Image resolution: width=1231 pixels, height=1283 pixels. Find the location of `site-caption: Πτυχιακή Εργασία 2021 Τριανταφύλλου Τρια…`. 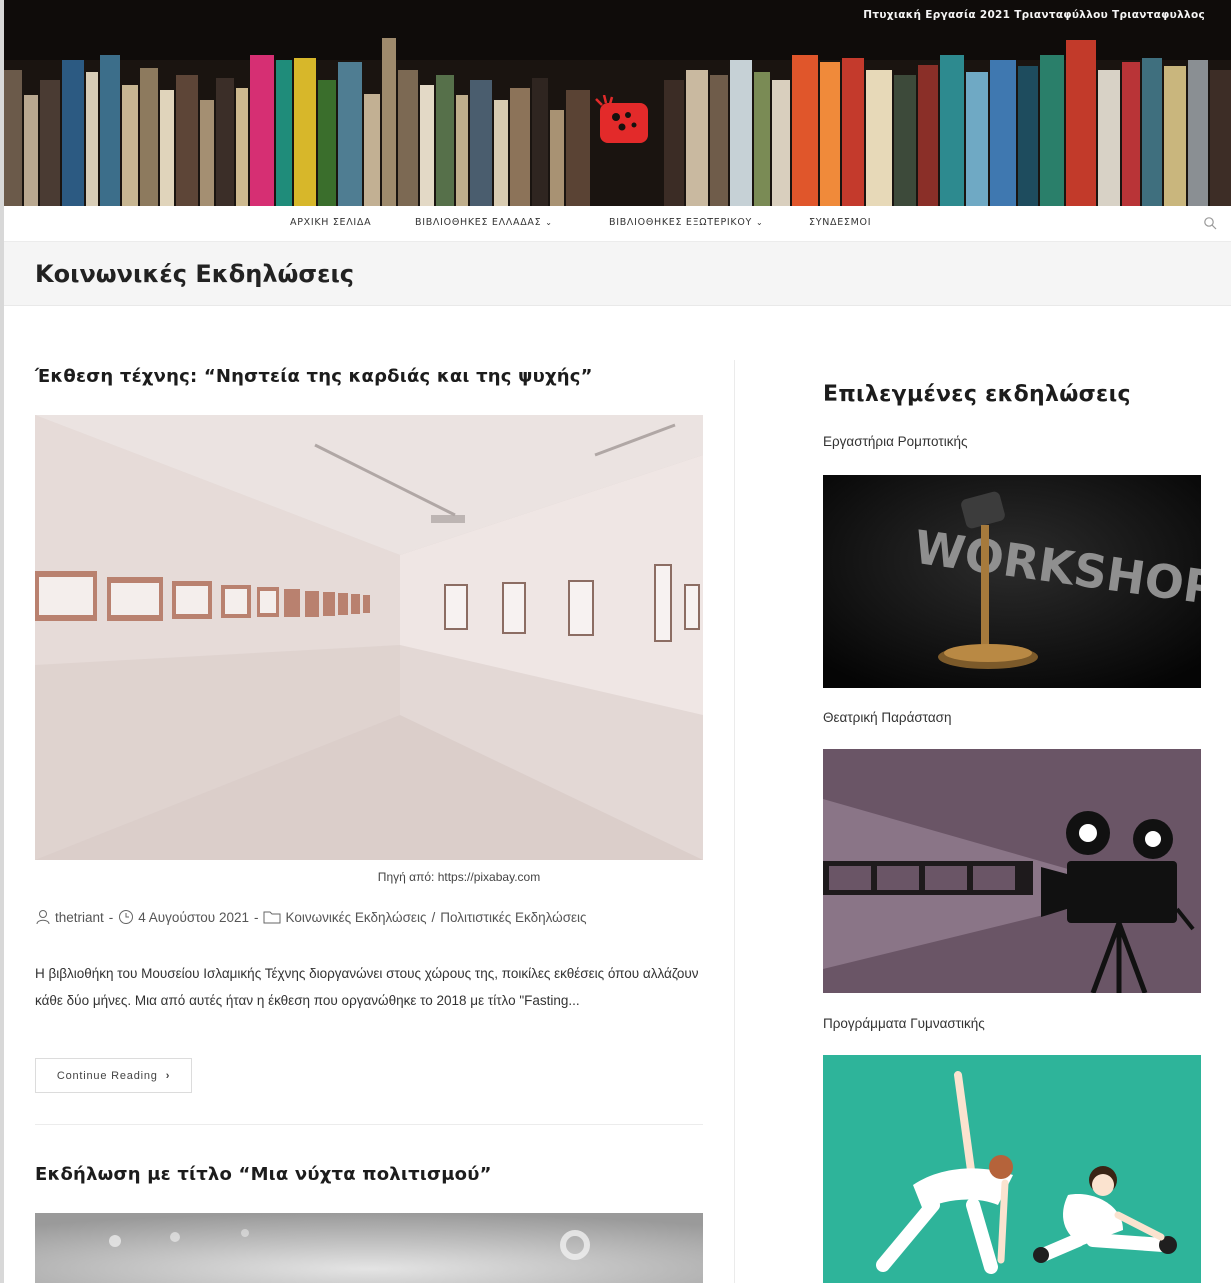

site-caption: Πτυχιακή Εργασία 2021 Τριανταφύλλου Τρια… is located at coordinates (1034, 15).